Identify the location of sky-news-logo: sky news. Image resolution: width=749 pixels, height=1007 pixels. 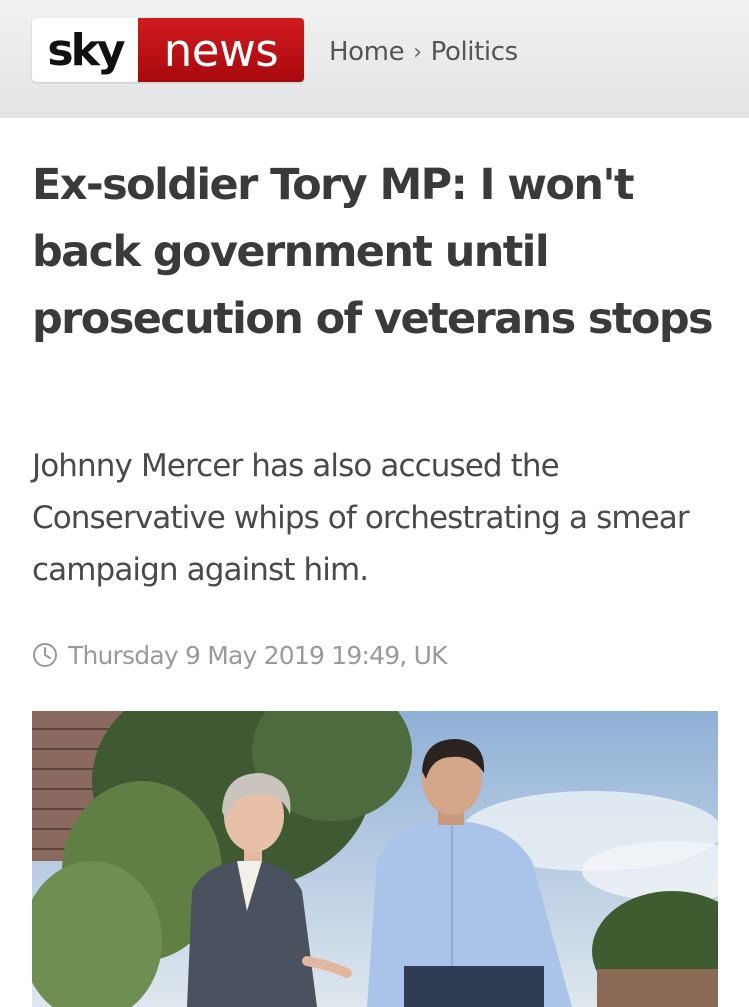
(168, 50).